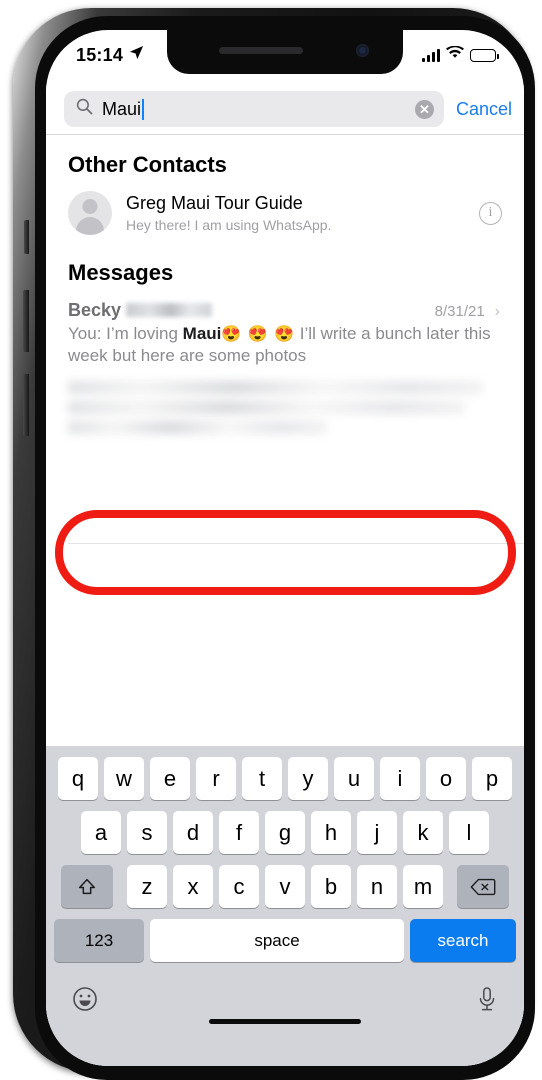 The image size is (542, 1080). Describe the element at coordinates (497, 311) in the screenshot. I see `chevron-right-icon: ›` at that location.